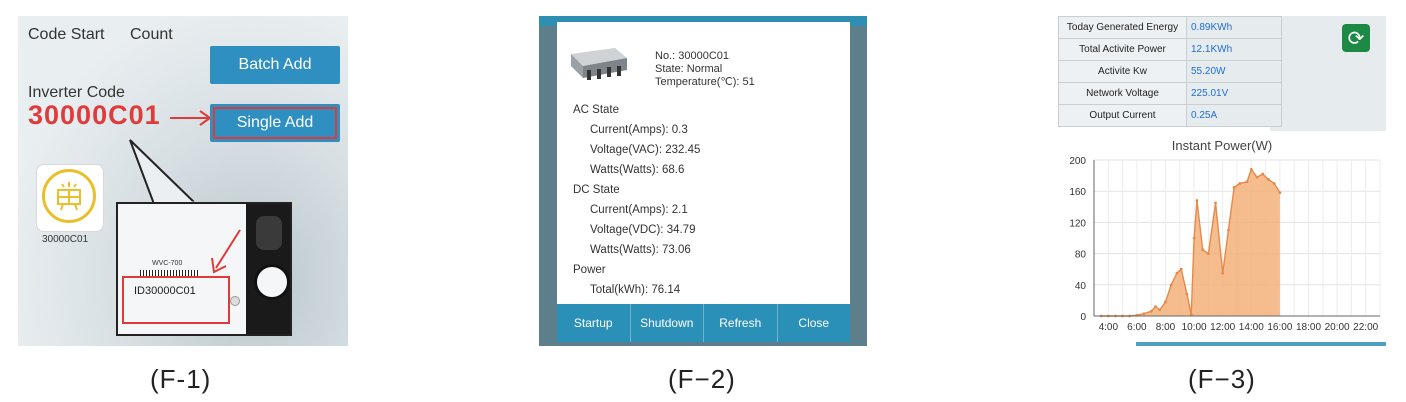 The width and height of the screenshot is (1406, 402). What do you see at coordinates (1122, 93) in the screenshot?
I see `row-key: Network Voltage` at bounding box center [1122, 93].